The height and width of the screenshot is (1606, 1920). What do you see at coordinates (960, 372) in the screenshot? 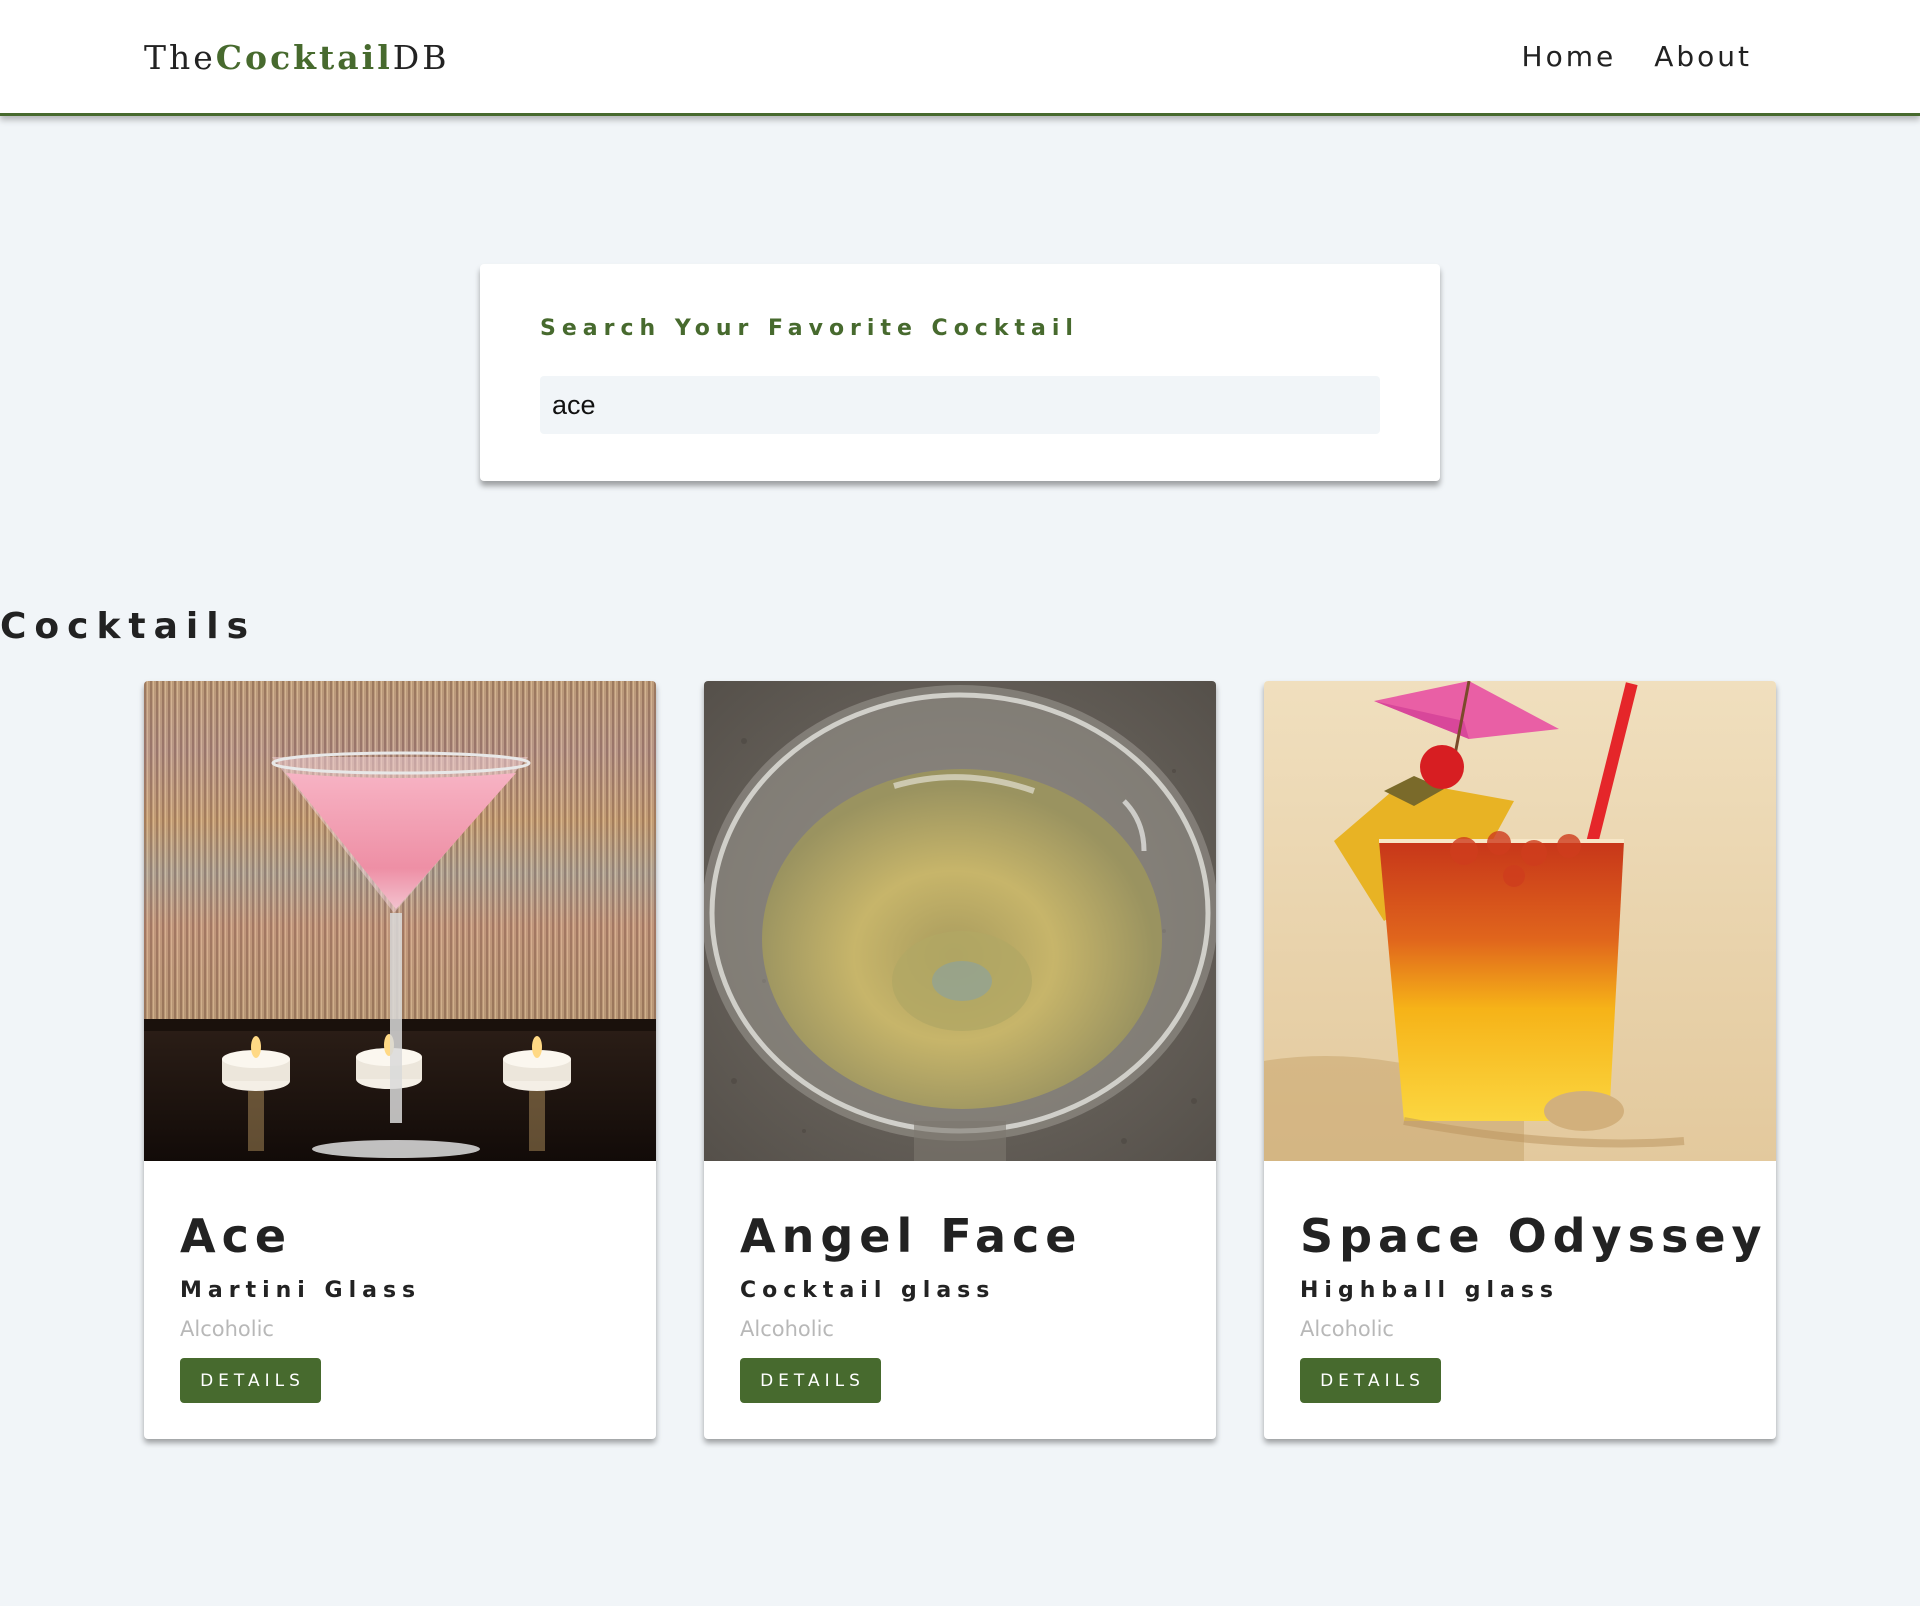
I see `search-form: Search Your Favorite Cocktail` at bounding box center [960, 372].